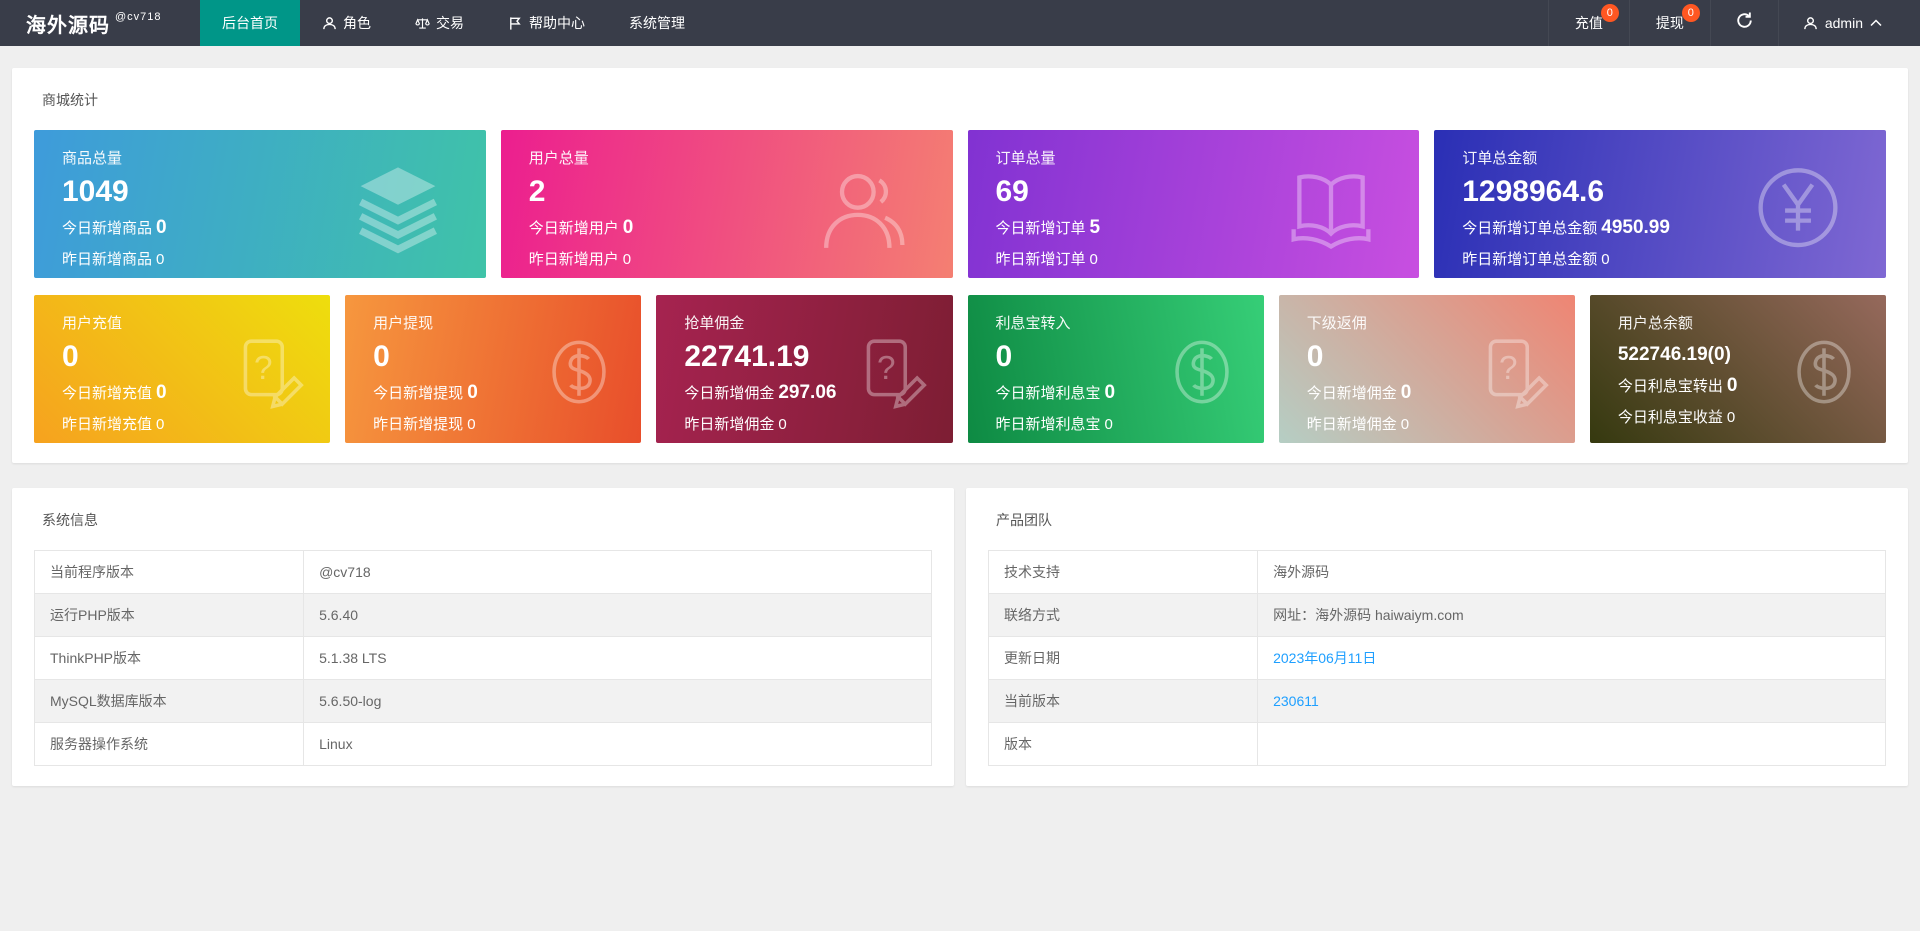 This screenshot has width=1920, height=931. I want to click on stat-card-user-total: 用户总量 2 今日新增用户 0 昨日新增用户 0, so click(726, 204).